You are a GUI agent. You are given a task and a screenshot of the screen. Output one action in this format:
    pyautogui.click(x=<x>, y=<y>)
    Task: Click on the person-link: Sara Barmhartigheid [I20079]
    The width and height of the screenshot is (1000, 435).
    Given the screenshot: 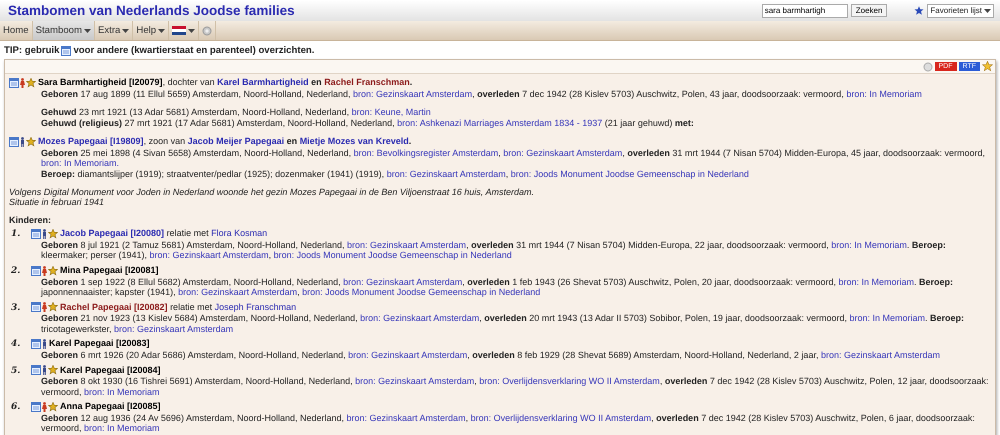 What is the action you would take?
    pyautogui.click(x=100, y=82)
    